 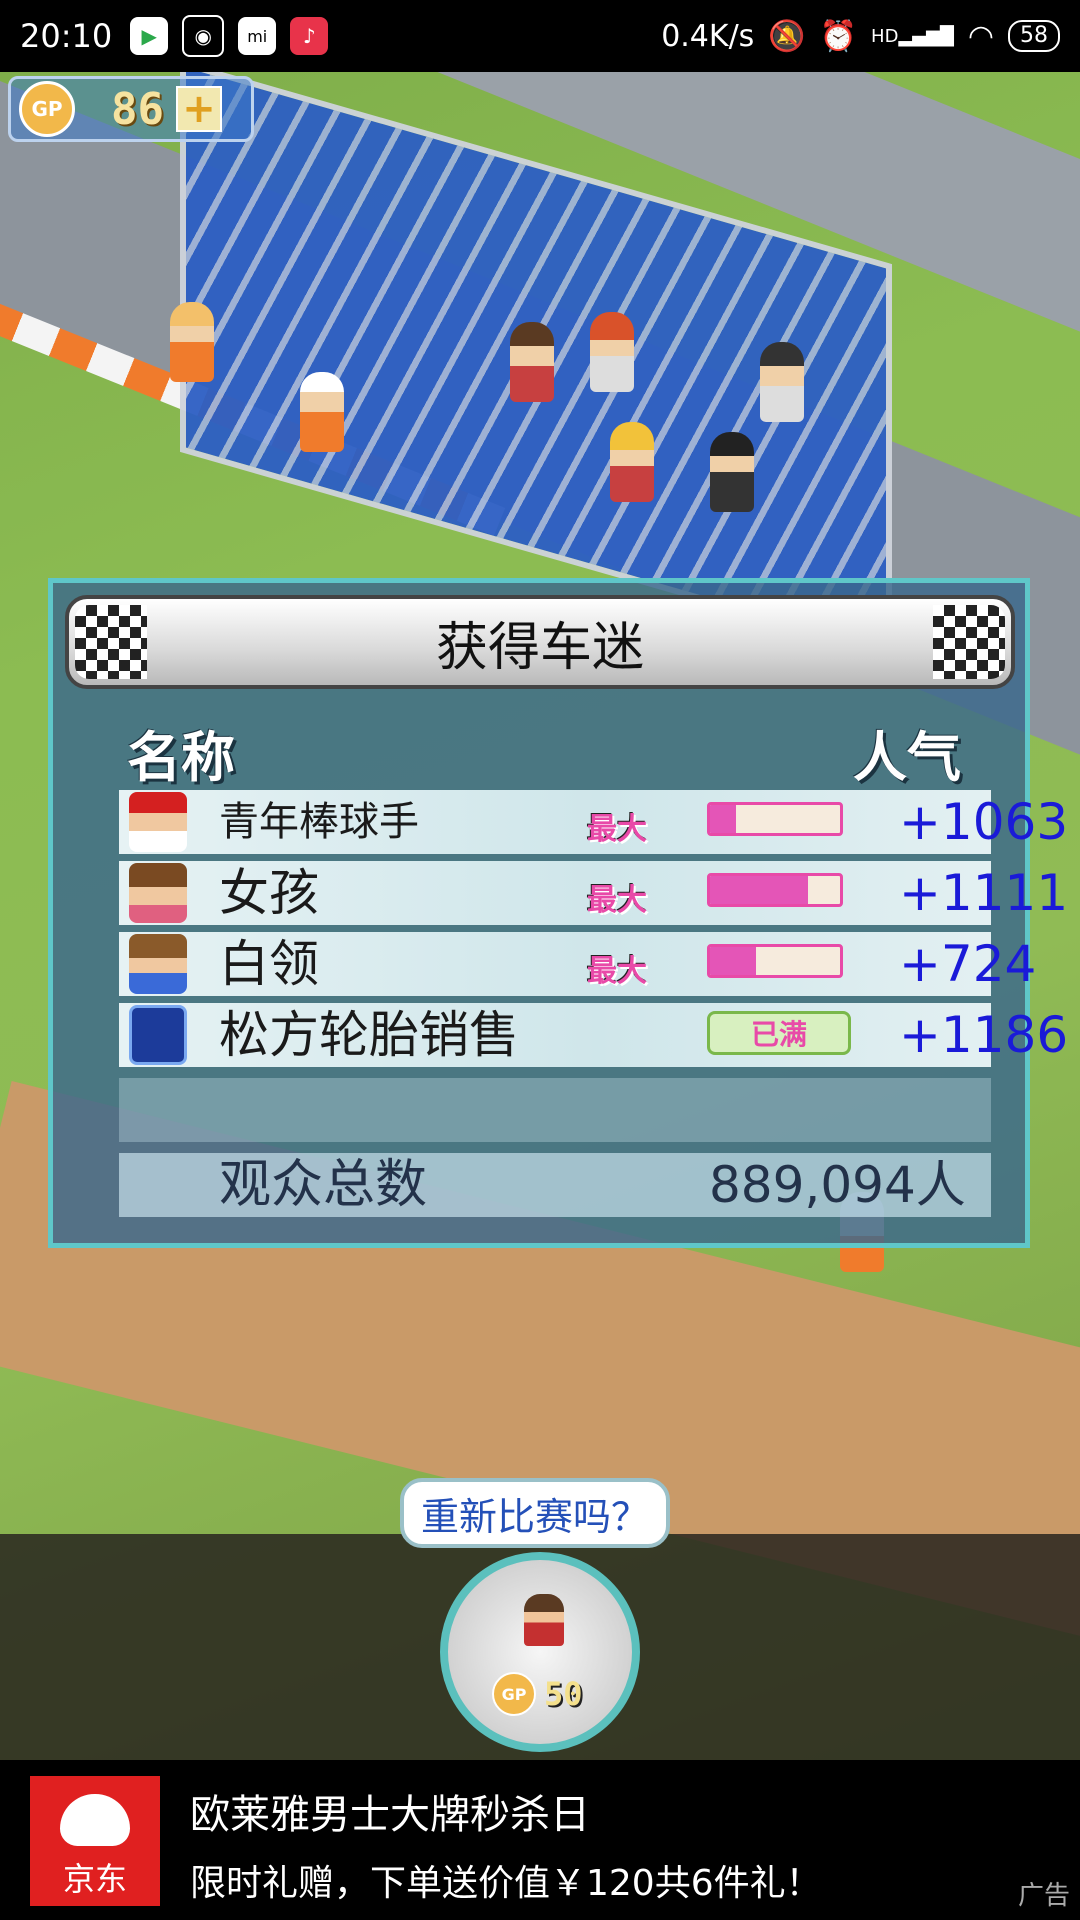 I want to click on dialog-title-bar: 获得车迷, so click(x=540, y=642).